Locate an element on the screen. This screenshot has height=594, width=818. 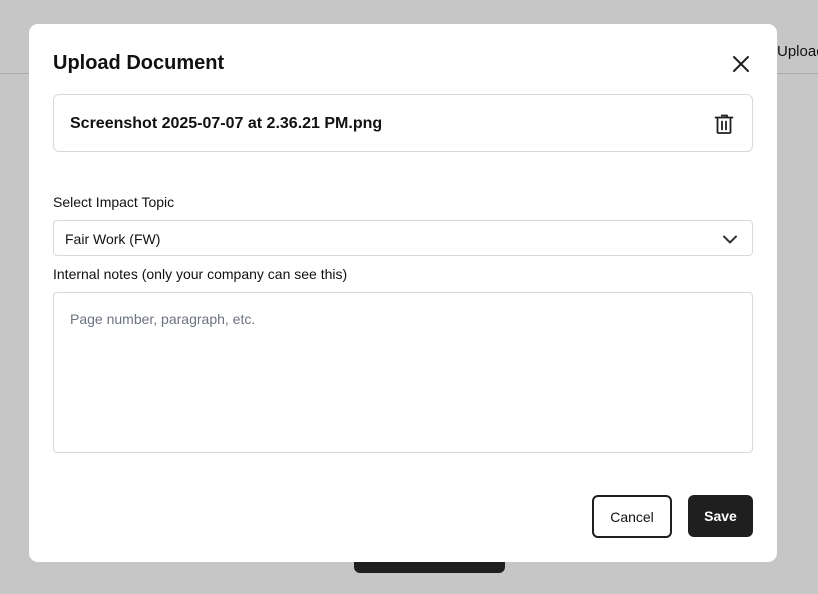
save-button: Save is located at coordinates (720, 516).